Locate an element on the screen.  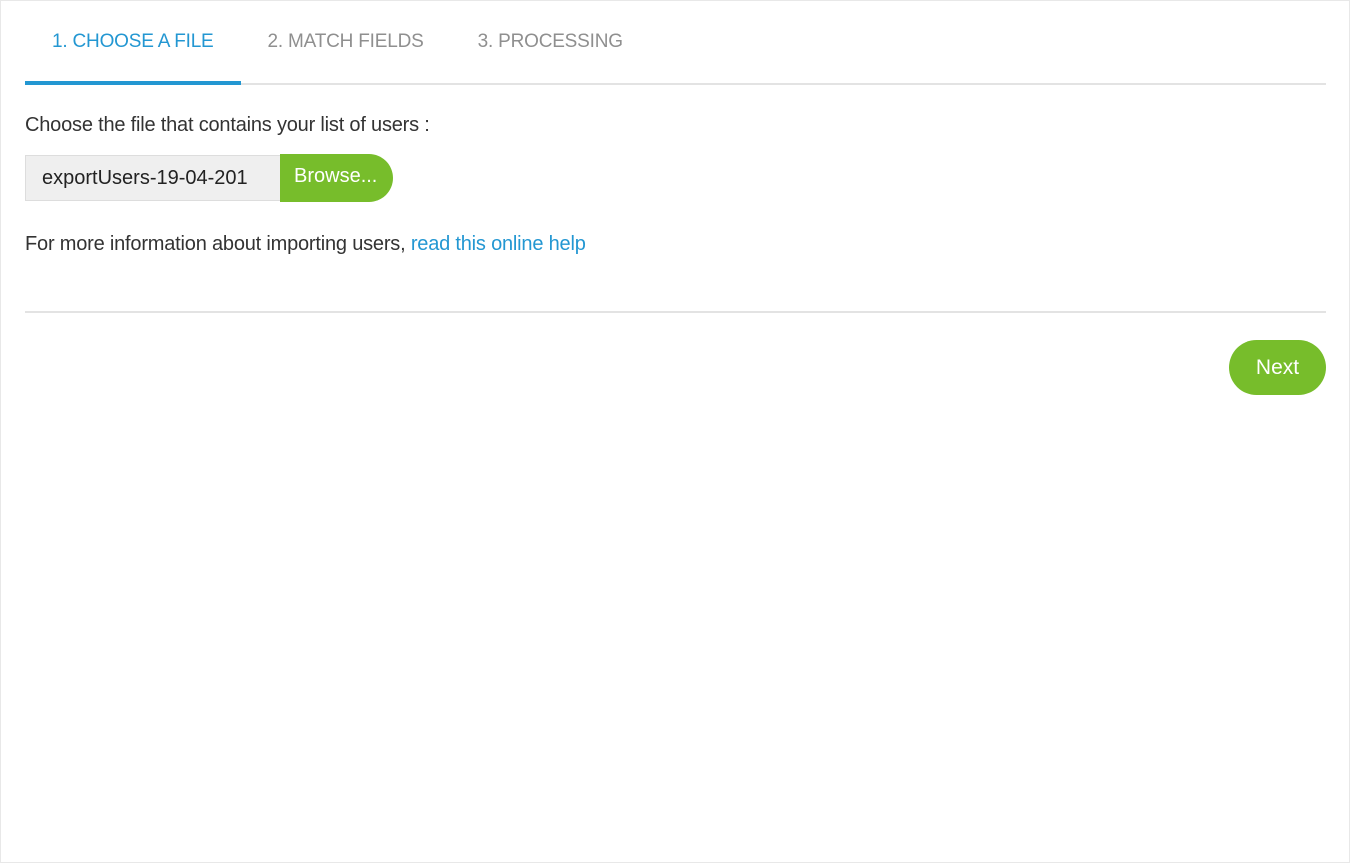
tab-choose-a-file: 1. CHOOSE A FILE is located at coordinates (133, 43).